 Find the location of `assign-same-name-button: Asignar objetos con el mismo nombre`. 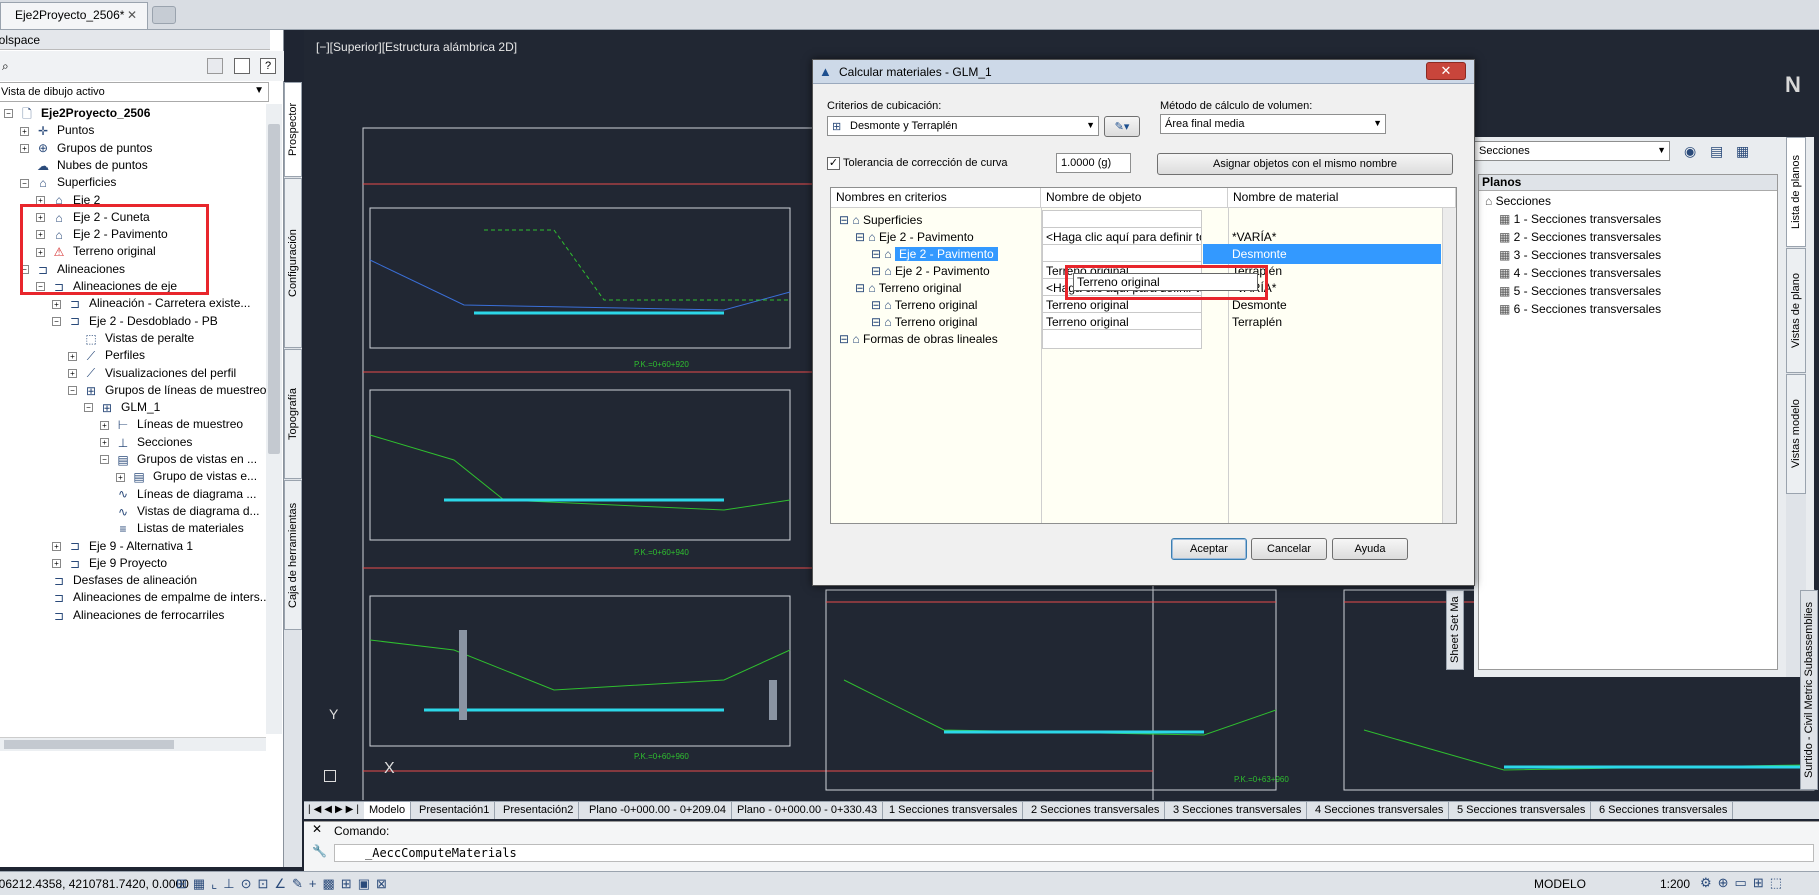

assign-same-name-button: Asignar objetos con el mismo nombre is located at coordinates (1305, 164).